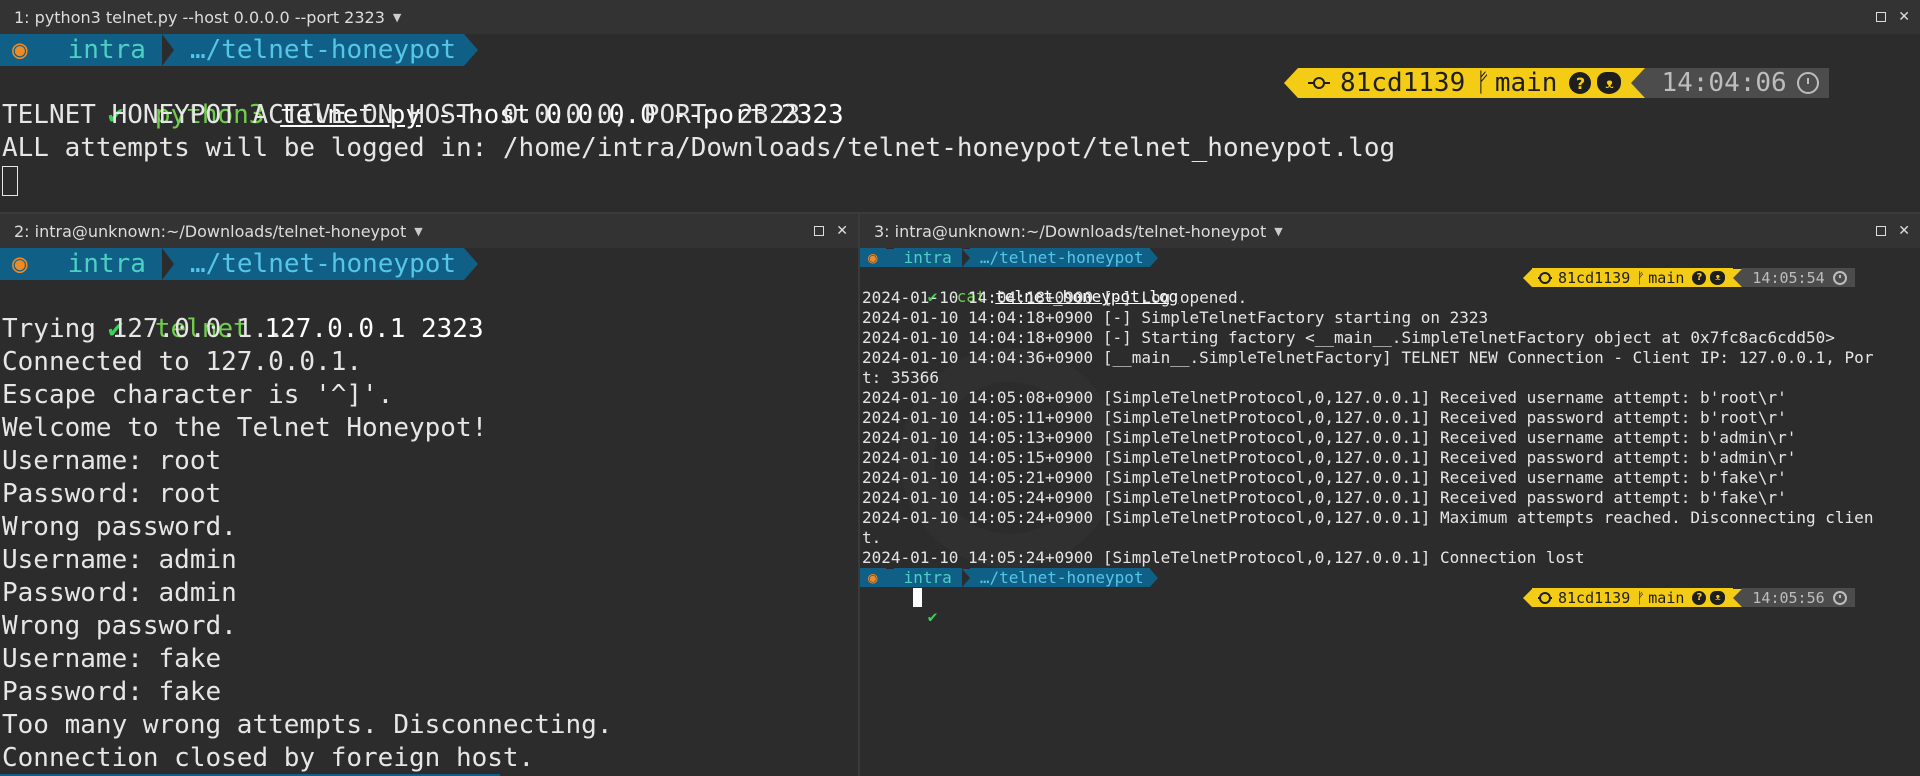  Describe the element at coordinates (119, 593) in the screenshot. I see `output-line: Password: admin` at that location.